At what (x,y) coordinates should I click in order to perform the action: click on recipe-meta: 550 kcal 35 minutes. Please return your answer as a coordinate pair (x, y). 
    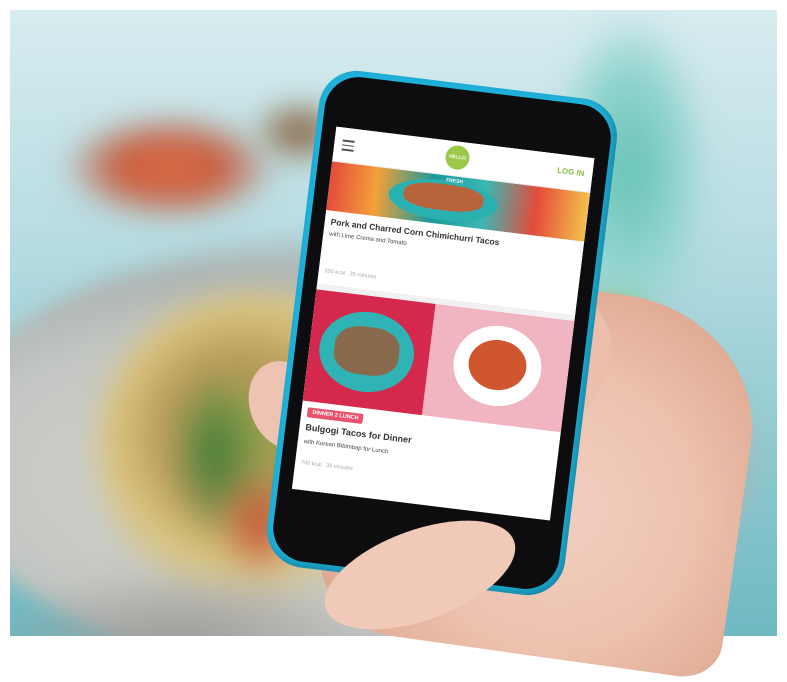
    Looking at the image, I should click on (350, 274).